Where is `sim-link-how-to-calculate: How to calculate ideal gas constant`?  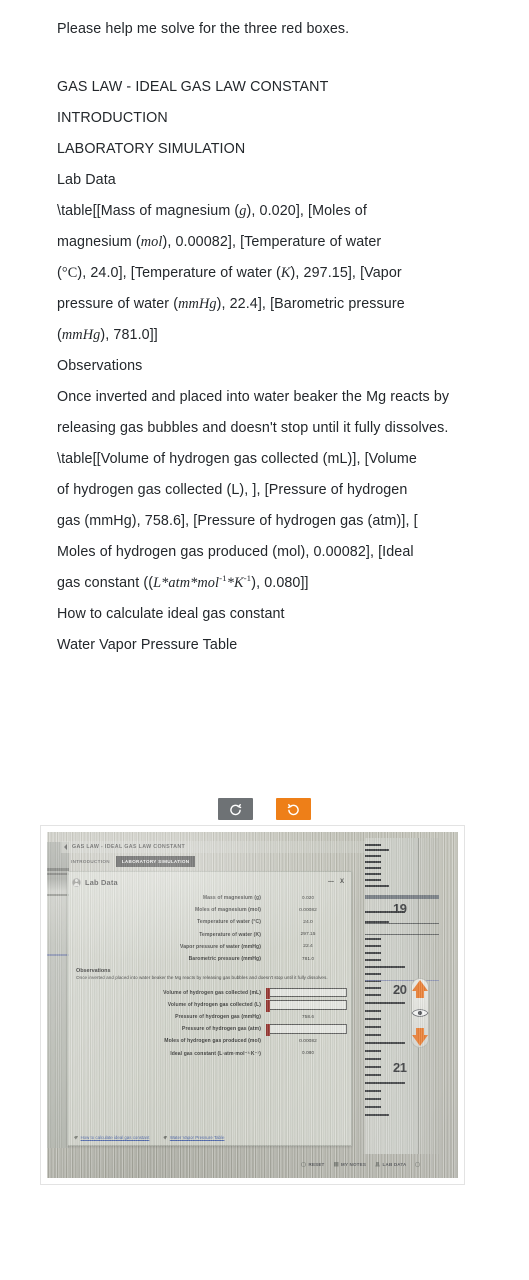 sim-link-how-to-calculate: How to calculate ideal gas constant is located at coordinates (111, 1137).